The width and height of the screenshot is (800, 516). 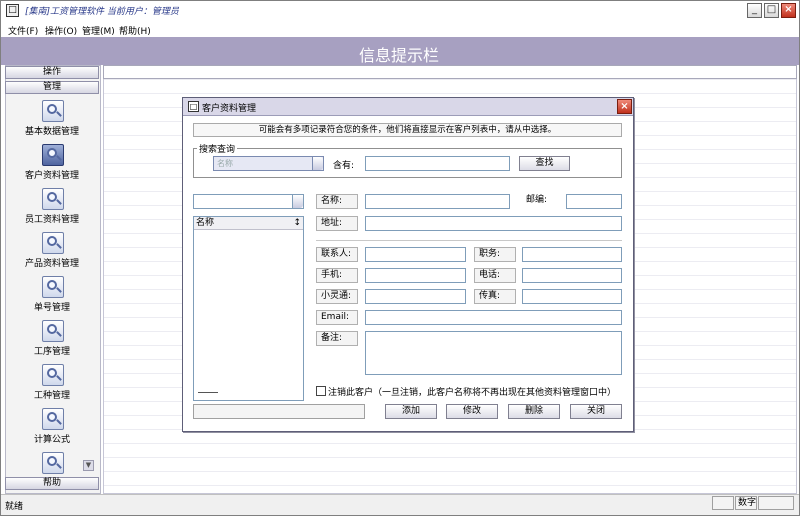 What do you see at coordinates (52, 306) in the screenshot?
I see `sidebar-item-order-number: 单号管理` at bounding box center [52, 306].